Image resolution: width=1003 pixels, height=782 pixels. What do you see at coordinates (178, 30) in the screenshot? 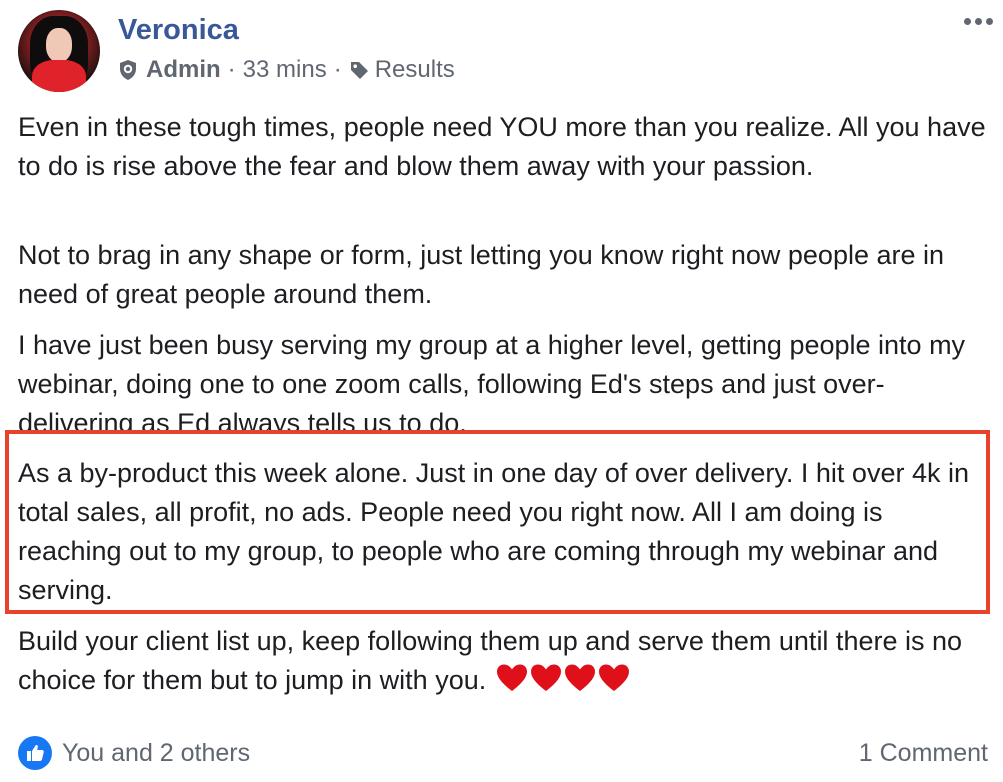
I see `author-name: Veronica` at bounding box center [178, 30].